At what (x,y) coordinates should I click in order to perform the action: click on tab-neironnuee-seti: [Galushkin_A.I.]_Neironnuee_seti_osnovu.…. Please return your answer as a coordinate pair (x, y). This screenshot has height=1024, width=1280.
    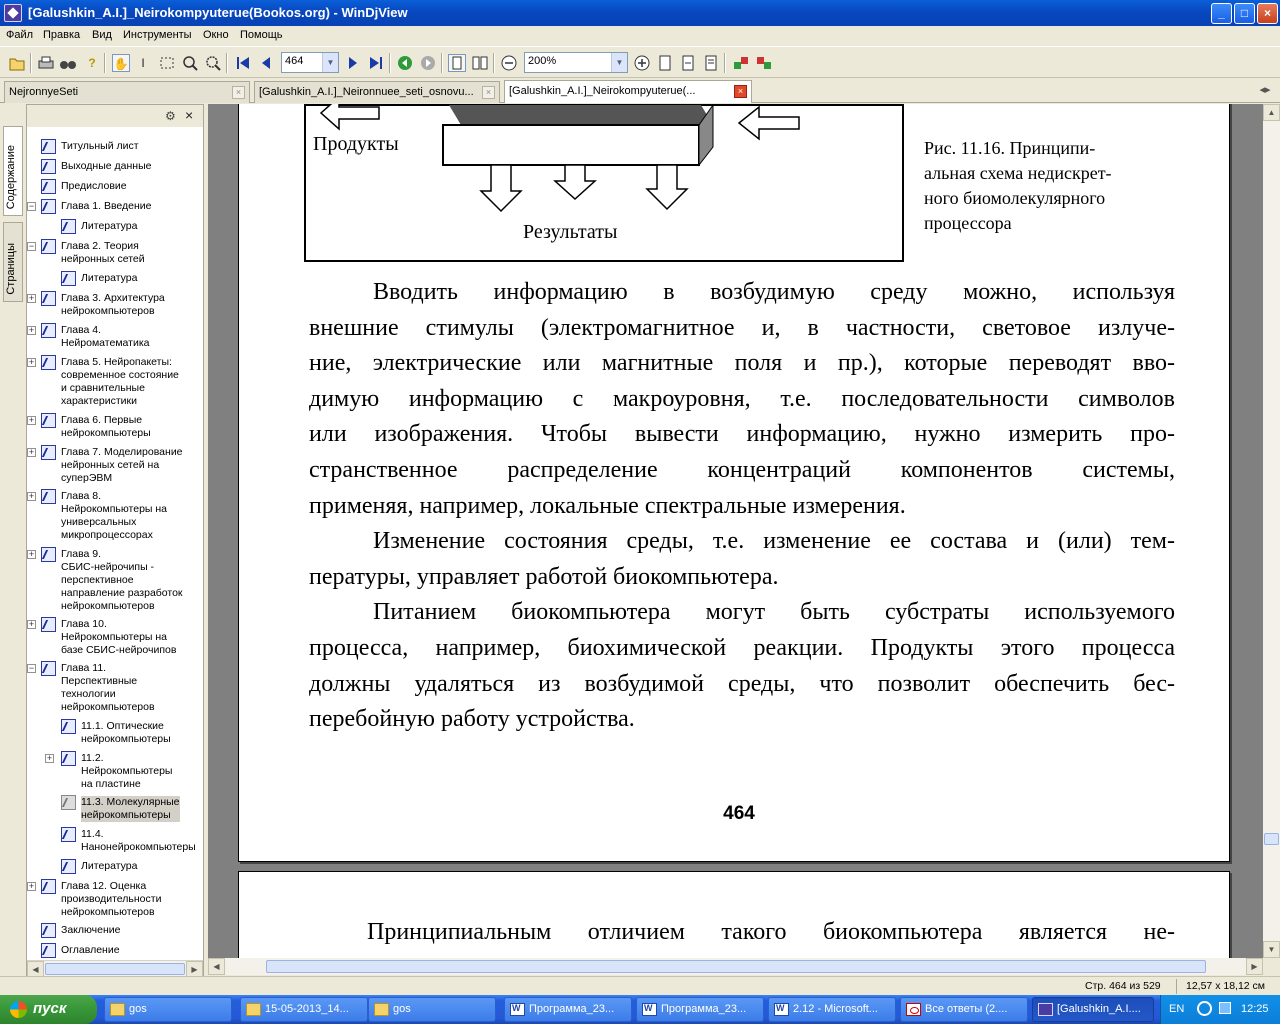
    Looking at the image, I should click on (377, 92).